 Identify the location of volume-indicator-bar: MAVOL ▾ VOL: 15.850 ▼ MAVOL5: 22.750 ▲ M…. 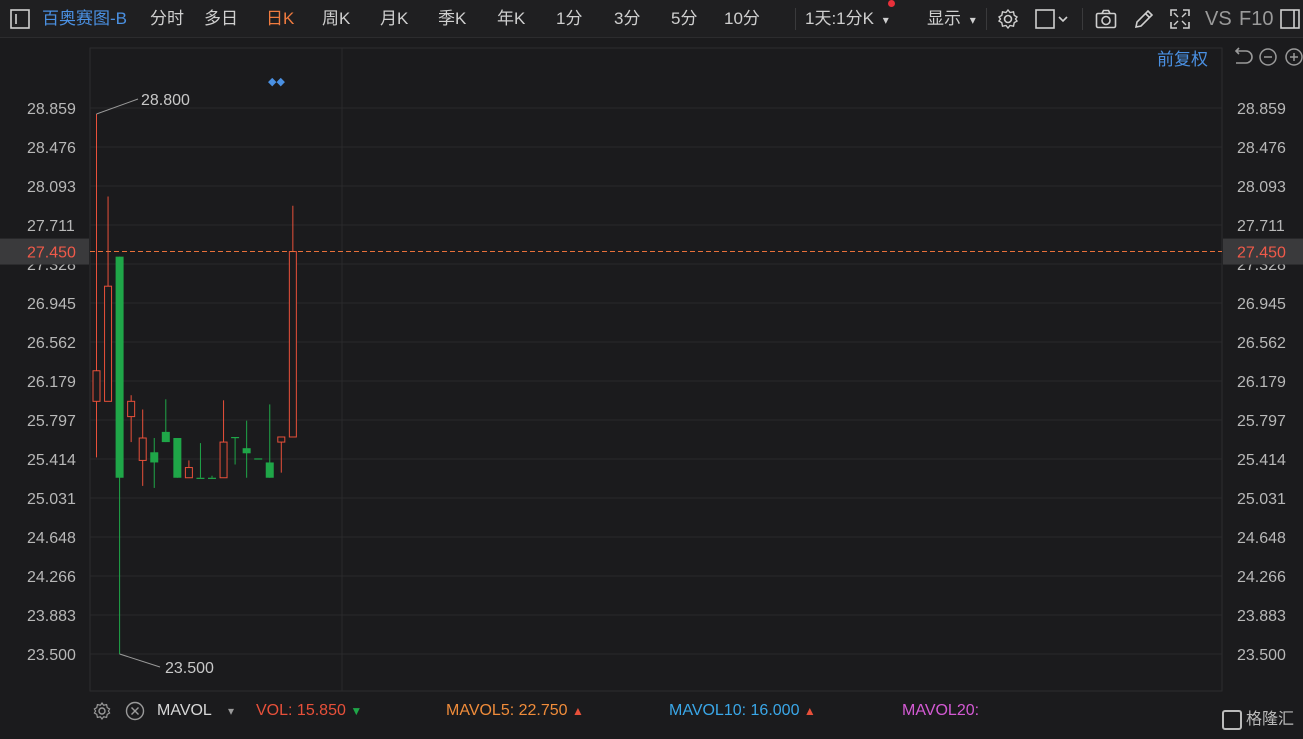
(696, 711).